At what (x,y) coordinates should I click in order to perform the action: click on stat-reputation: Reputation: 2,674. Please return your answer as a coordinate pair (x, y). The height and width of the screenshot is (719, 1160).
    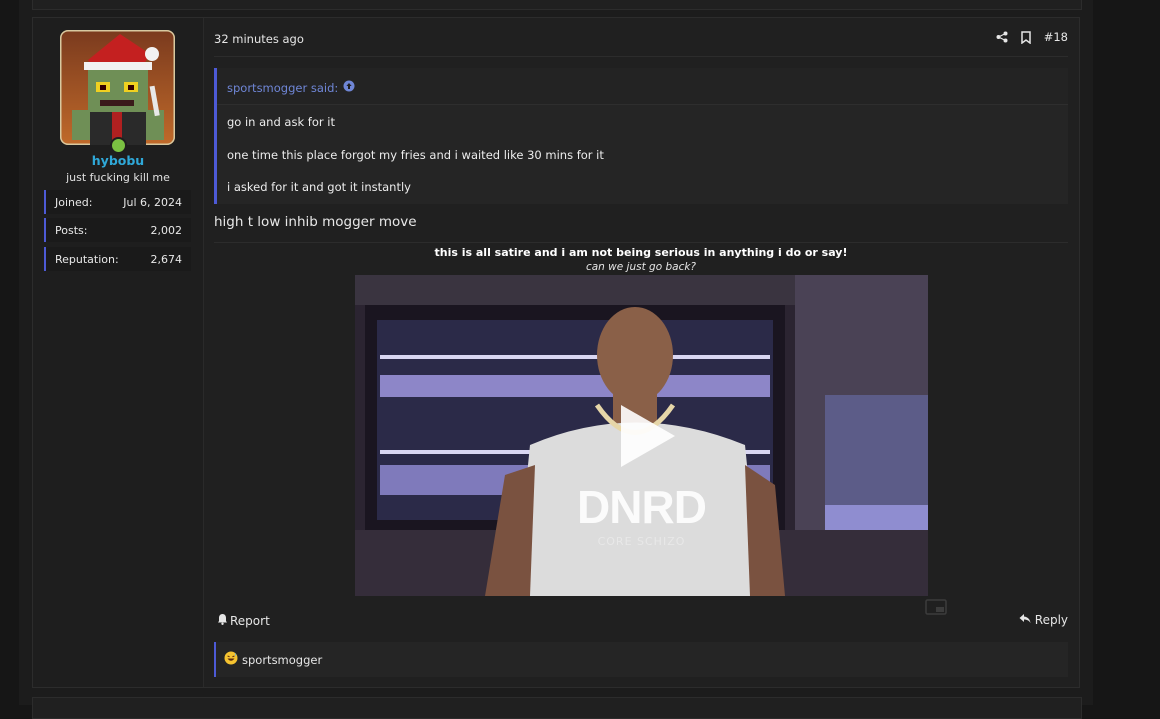
    Looking at the image, I should click on (117, 259).